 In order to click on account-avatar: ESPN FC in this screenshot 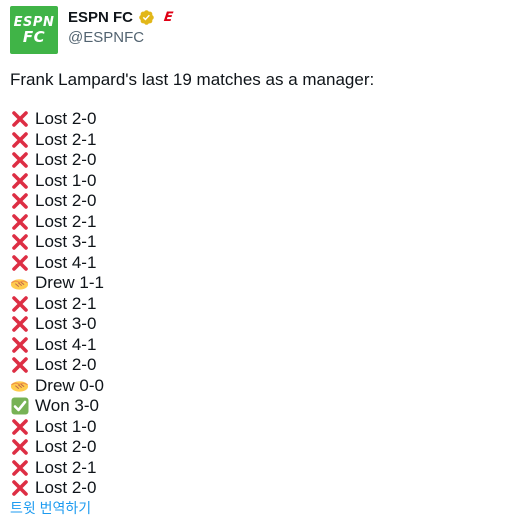, I will do `click(34, 30)`.